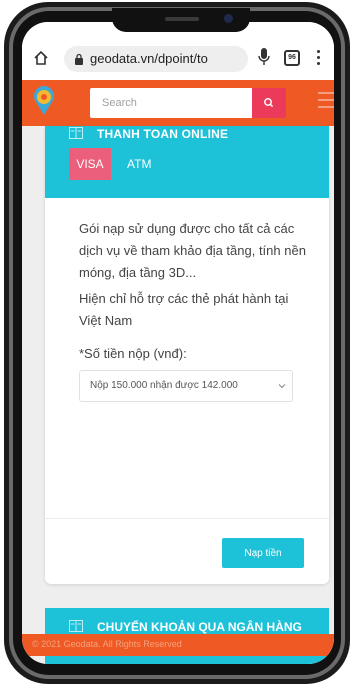  I want to click on search-icon, so click(269, 103).